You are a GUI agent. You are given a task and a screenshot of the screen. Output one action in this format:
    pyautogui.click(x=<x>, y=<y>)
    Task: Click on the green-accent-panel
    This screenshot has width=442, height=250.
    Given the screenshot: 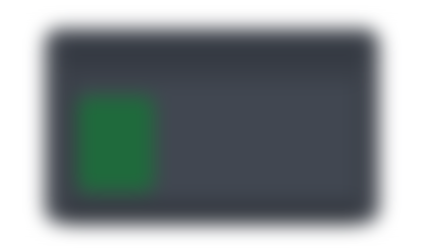 What is the action you would take?
    pyautogui.click(x=116, y=144)
    